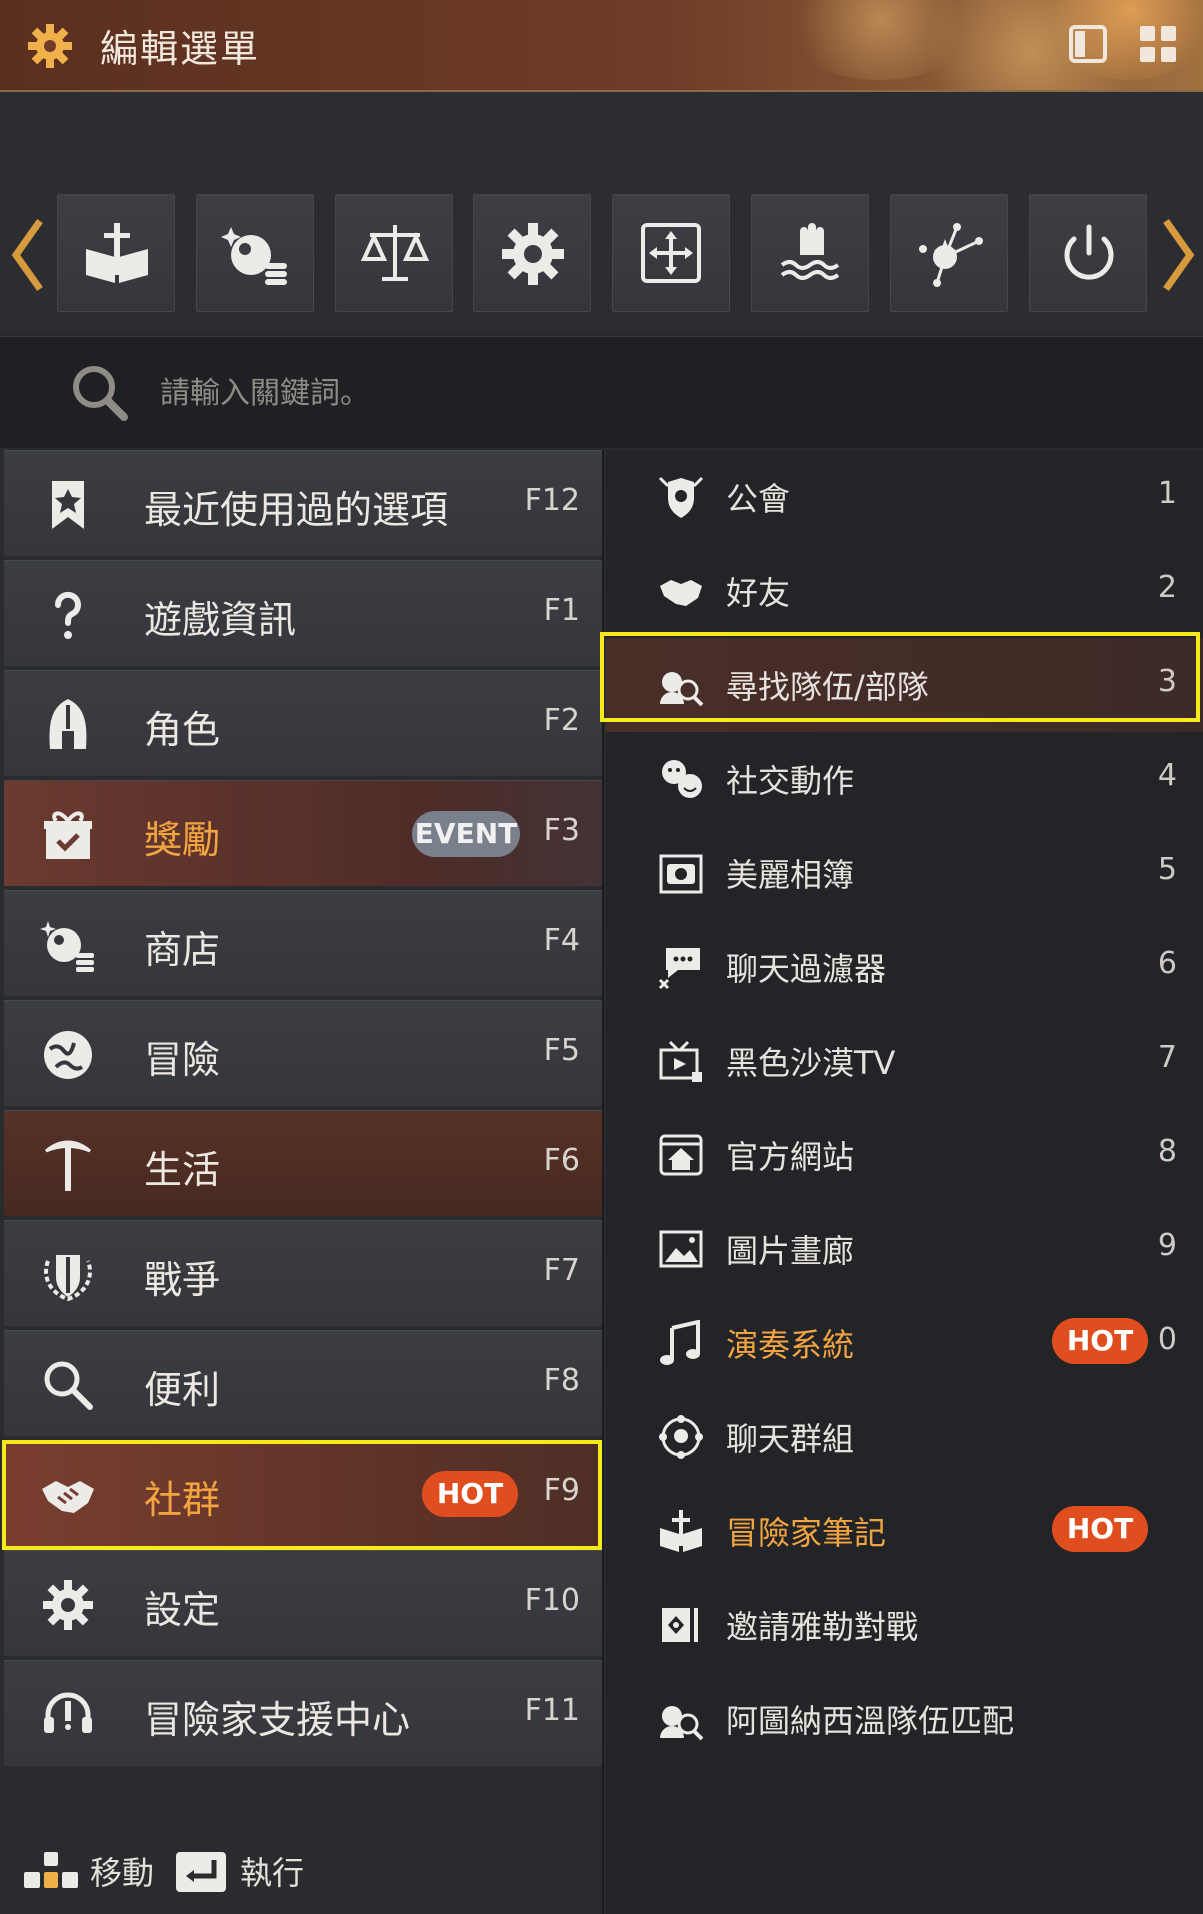 This screenshot has width=1203, height=1914. Describe the element at coordinates (303, 1493) in the screenshot. I see `menu-item-community: 社群 HOT F9` at that location.